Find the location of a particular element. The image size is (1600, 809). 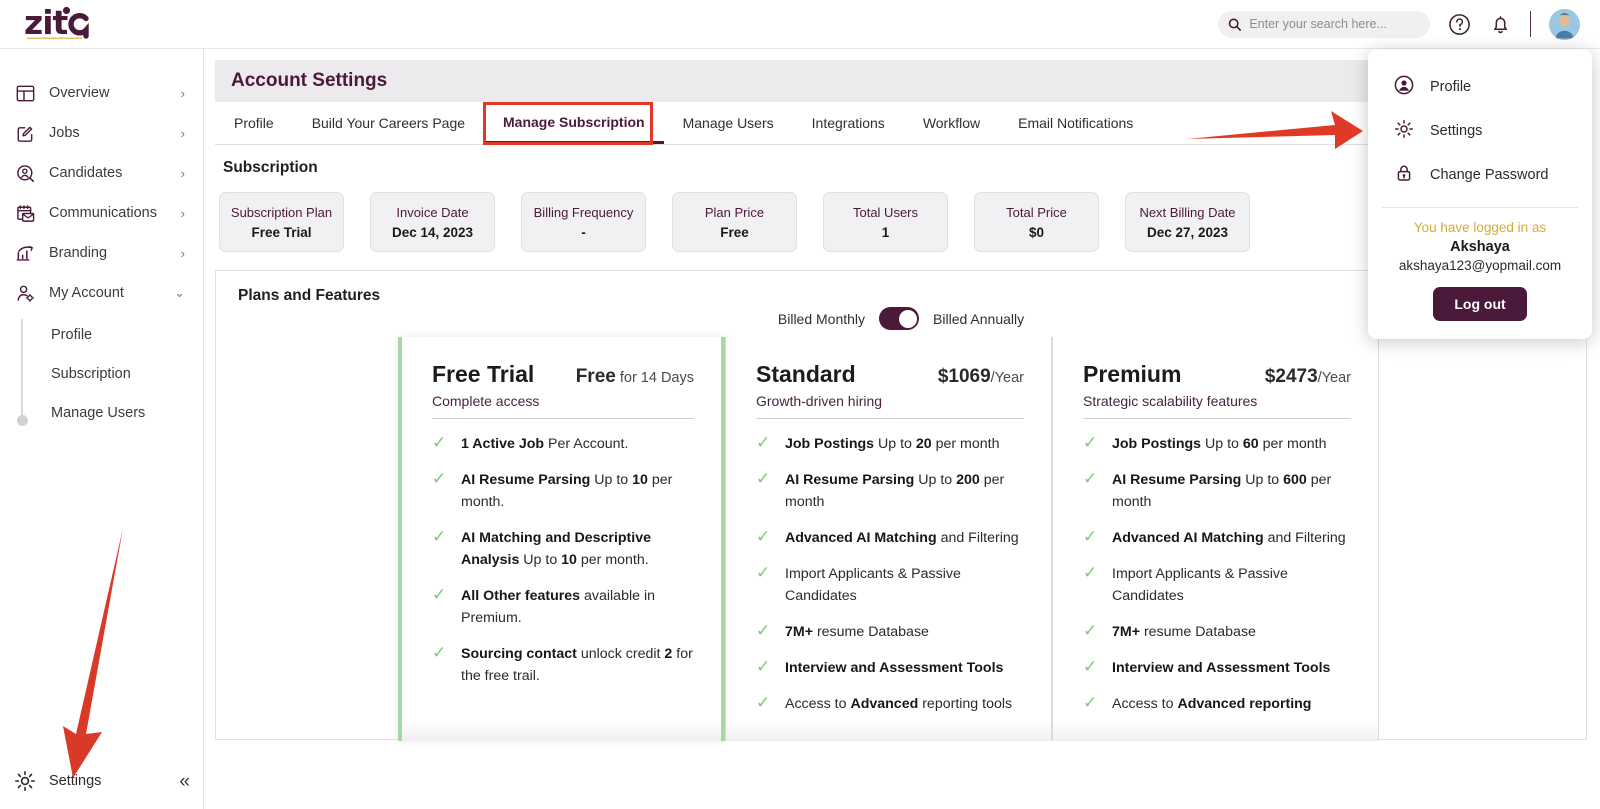

page-title: Account Settings is located at coordinates (309, 80).